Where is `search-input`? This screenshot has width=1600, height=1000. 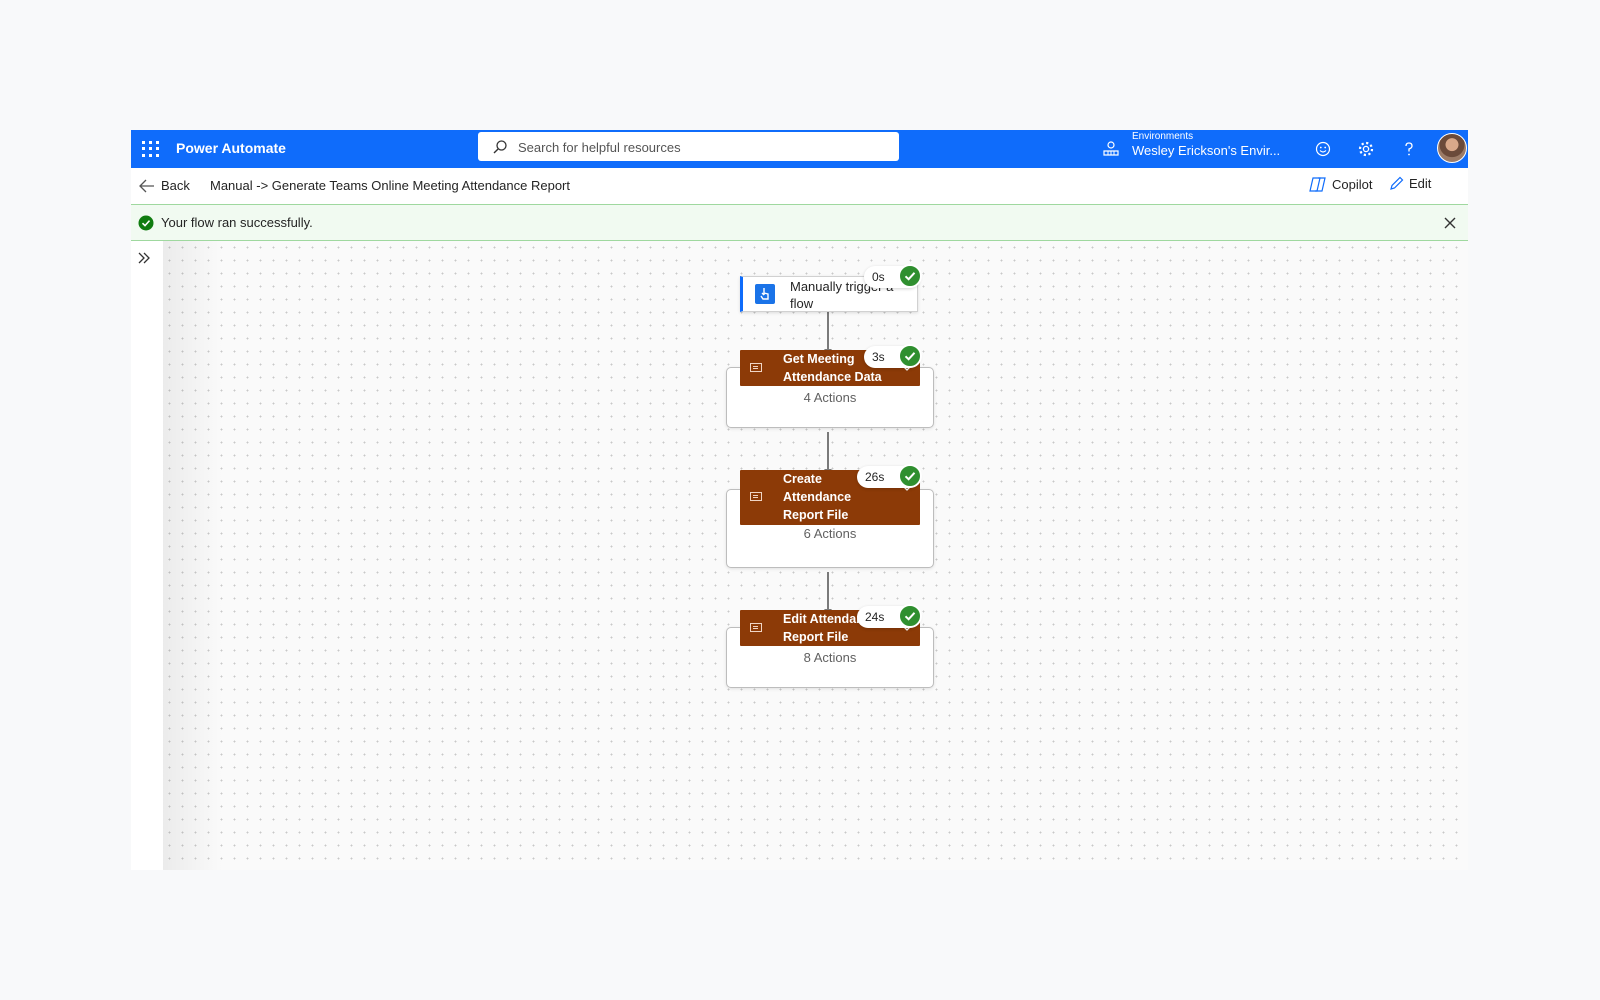 search-input is located at coordinates (703, 147).